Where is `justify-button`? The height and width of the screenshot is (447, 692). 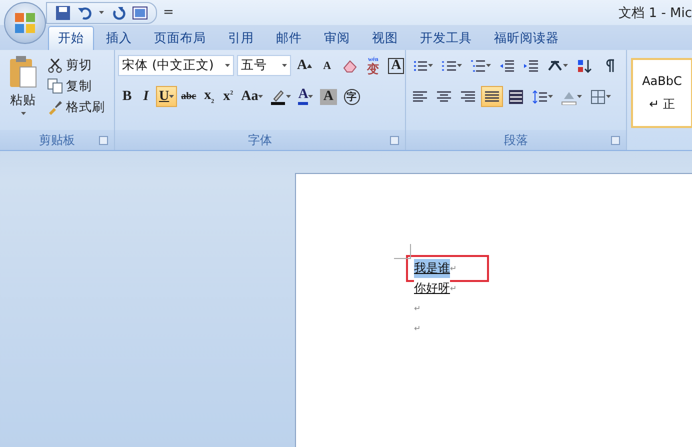
justify-button is located at coordinates (492, 96).